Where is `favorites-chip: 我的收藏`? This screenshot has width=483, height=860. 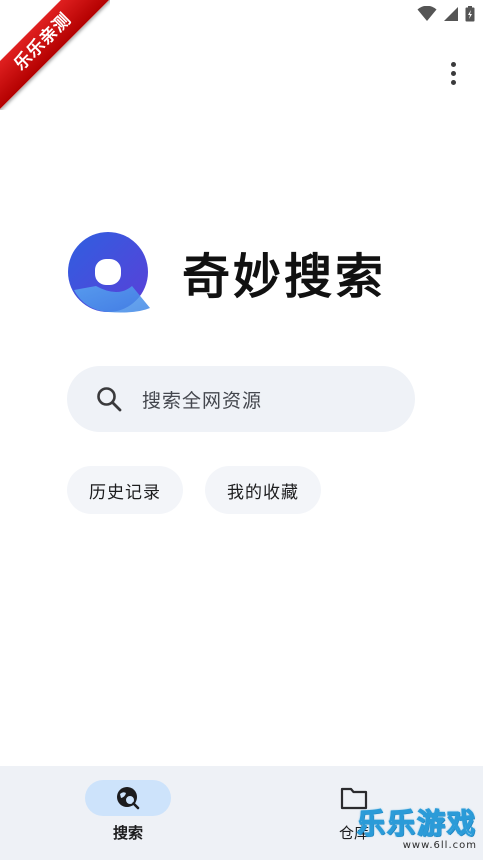
favorites-chip: 我的收藏 is located at coordinates (263, 490).